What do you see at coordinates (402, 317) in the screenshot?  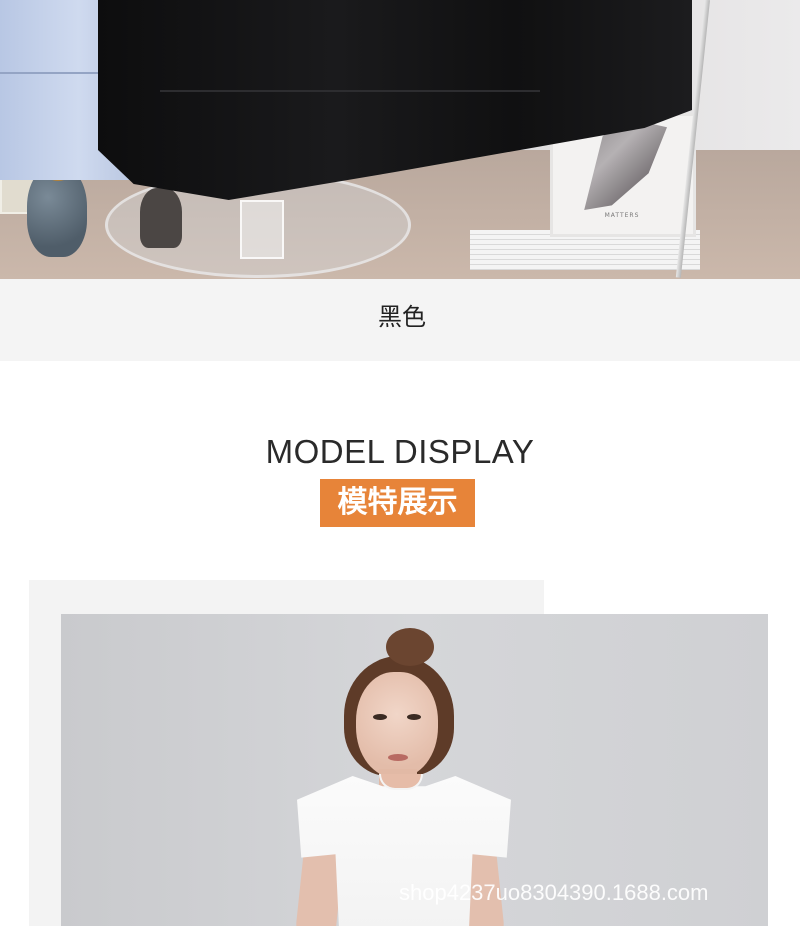 I see `color-name-label: 黑色` at bounding box center [402, 317].